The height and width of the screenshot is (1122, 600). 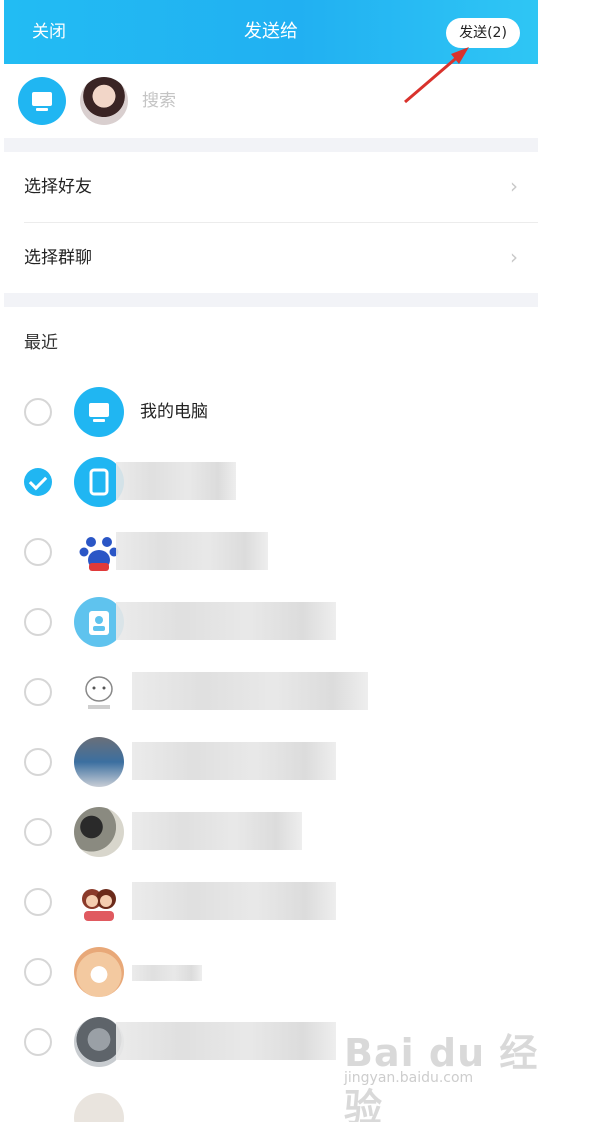 What do you see at coordinates (41, 343) in the screenshot?
I see `recent-section-title: 最近` at bounding box center [41, 343].